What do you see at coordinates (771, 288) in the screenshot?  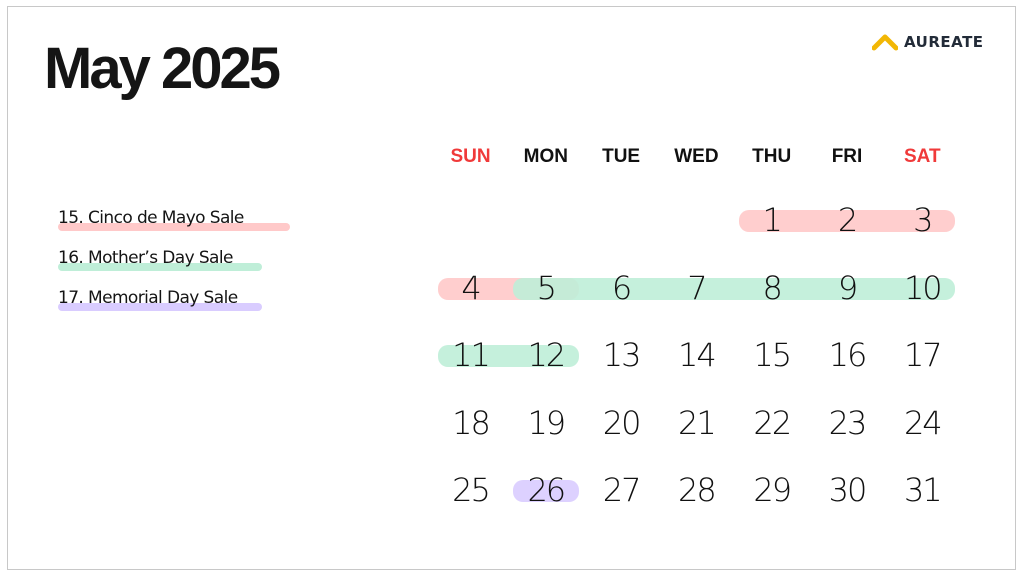 I see `day-cell: 8` at bounding box center [771, 288].